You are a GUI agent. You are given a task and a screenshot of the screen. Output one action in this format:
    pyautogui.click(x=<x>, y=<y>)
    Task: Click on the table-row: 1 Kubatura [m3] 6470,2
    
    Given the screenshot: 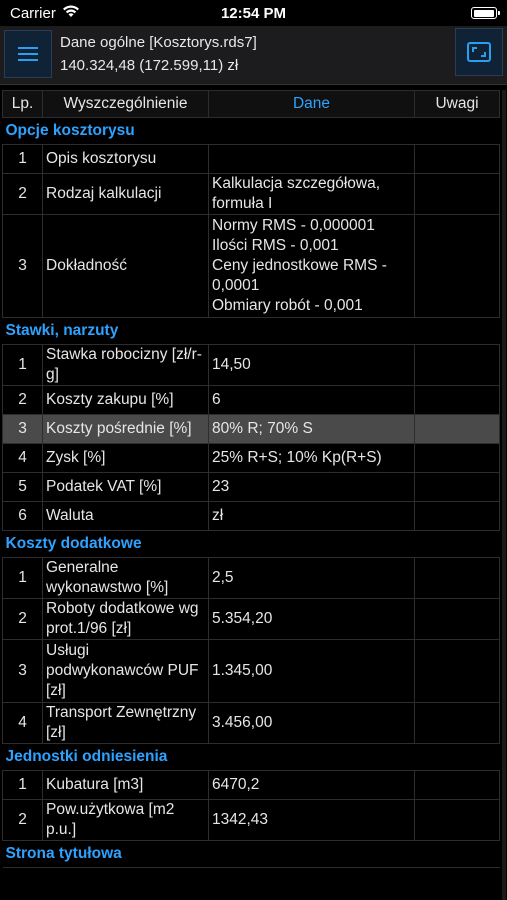 What is the action you would take?
    pyautogui.click(x=251, y=785)
    